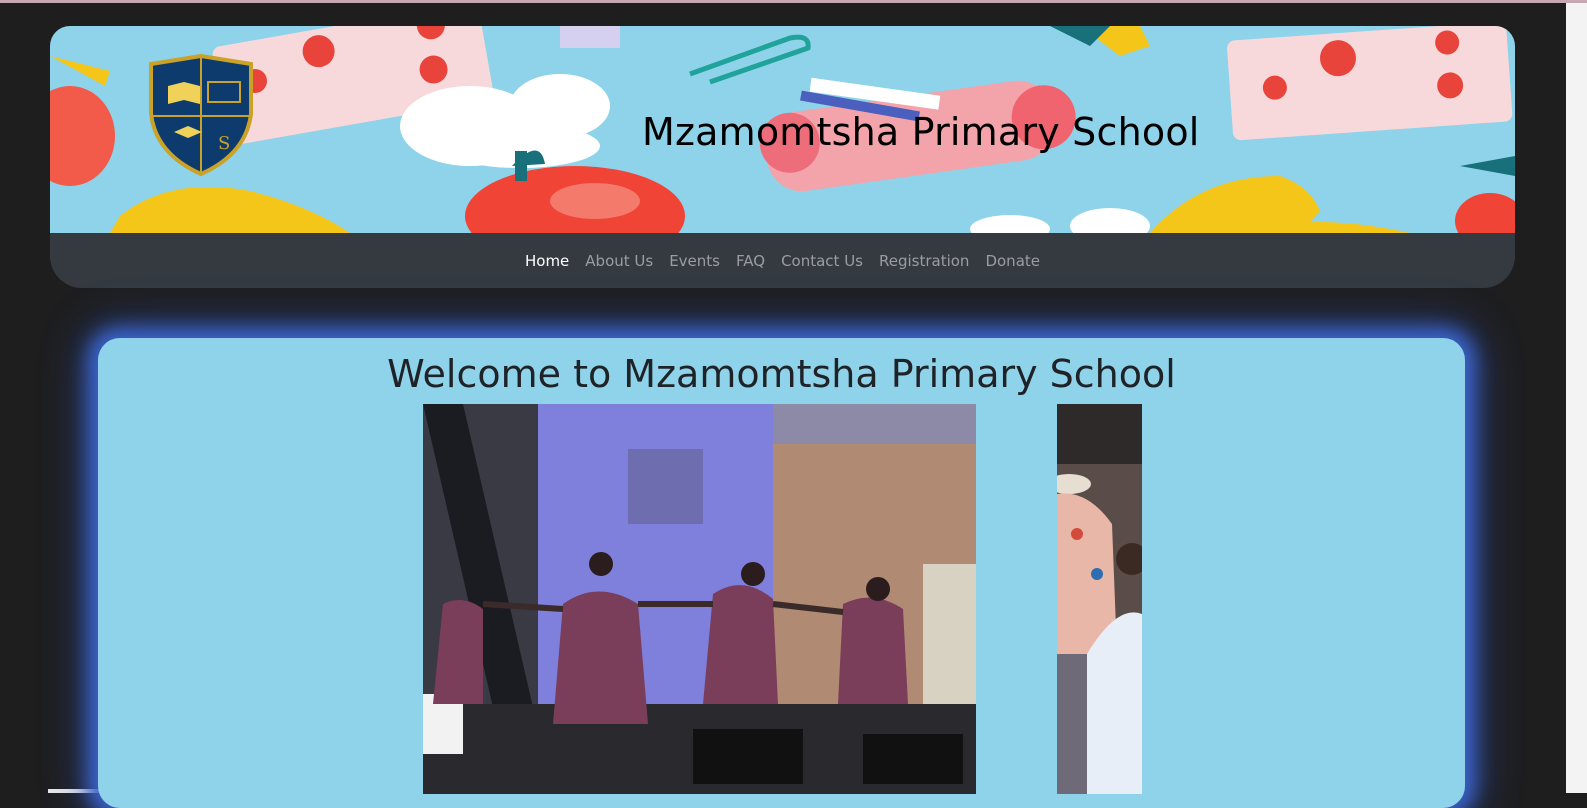 The width and height of the screenshot is (1587, 808). What do you see at coordinates (822, 261) in the screenshot?
I see `nav-contact-us: Contact Us` at bounding box center [822, 261].